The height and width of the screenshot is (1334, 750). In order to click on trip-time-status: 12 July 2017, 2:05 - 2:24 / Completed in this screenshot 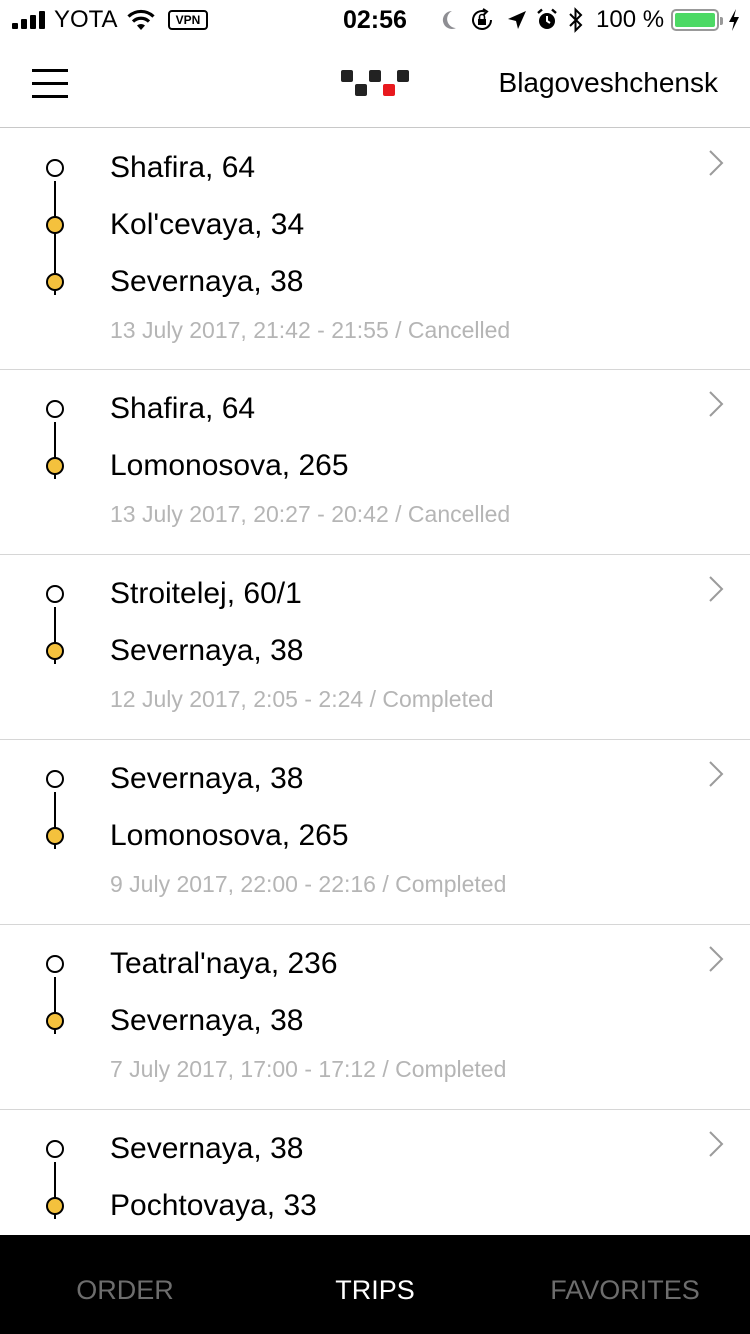, I will do `click(302, 699)`.